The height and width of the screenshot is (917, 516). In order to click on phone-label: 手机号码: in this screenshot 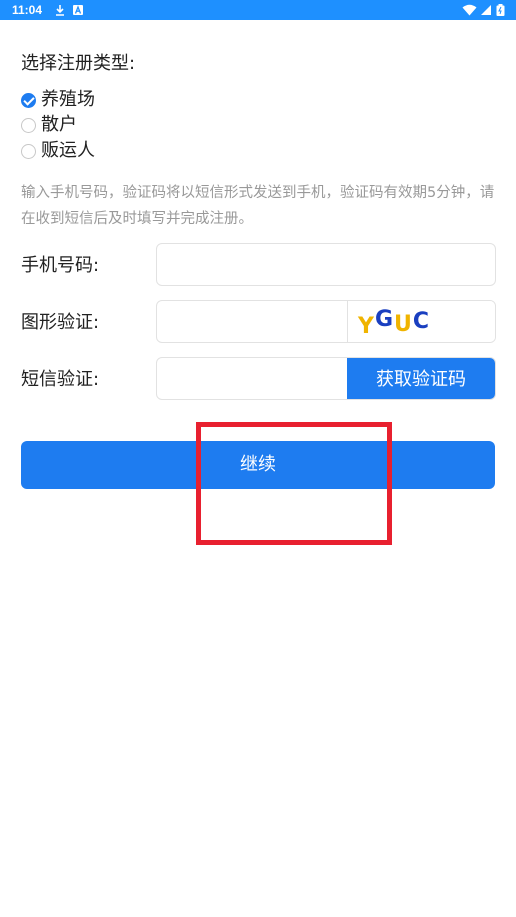, I will do `click(60, 265)`.